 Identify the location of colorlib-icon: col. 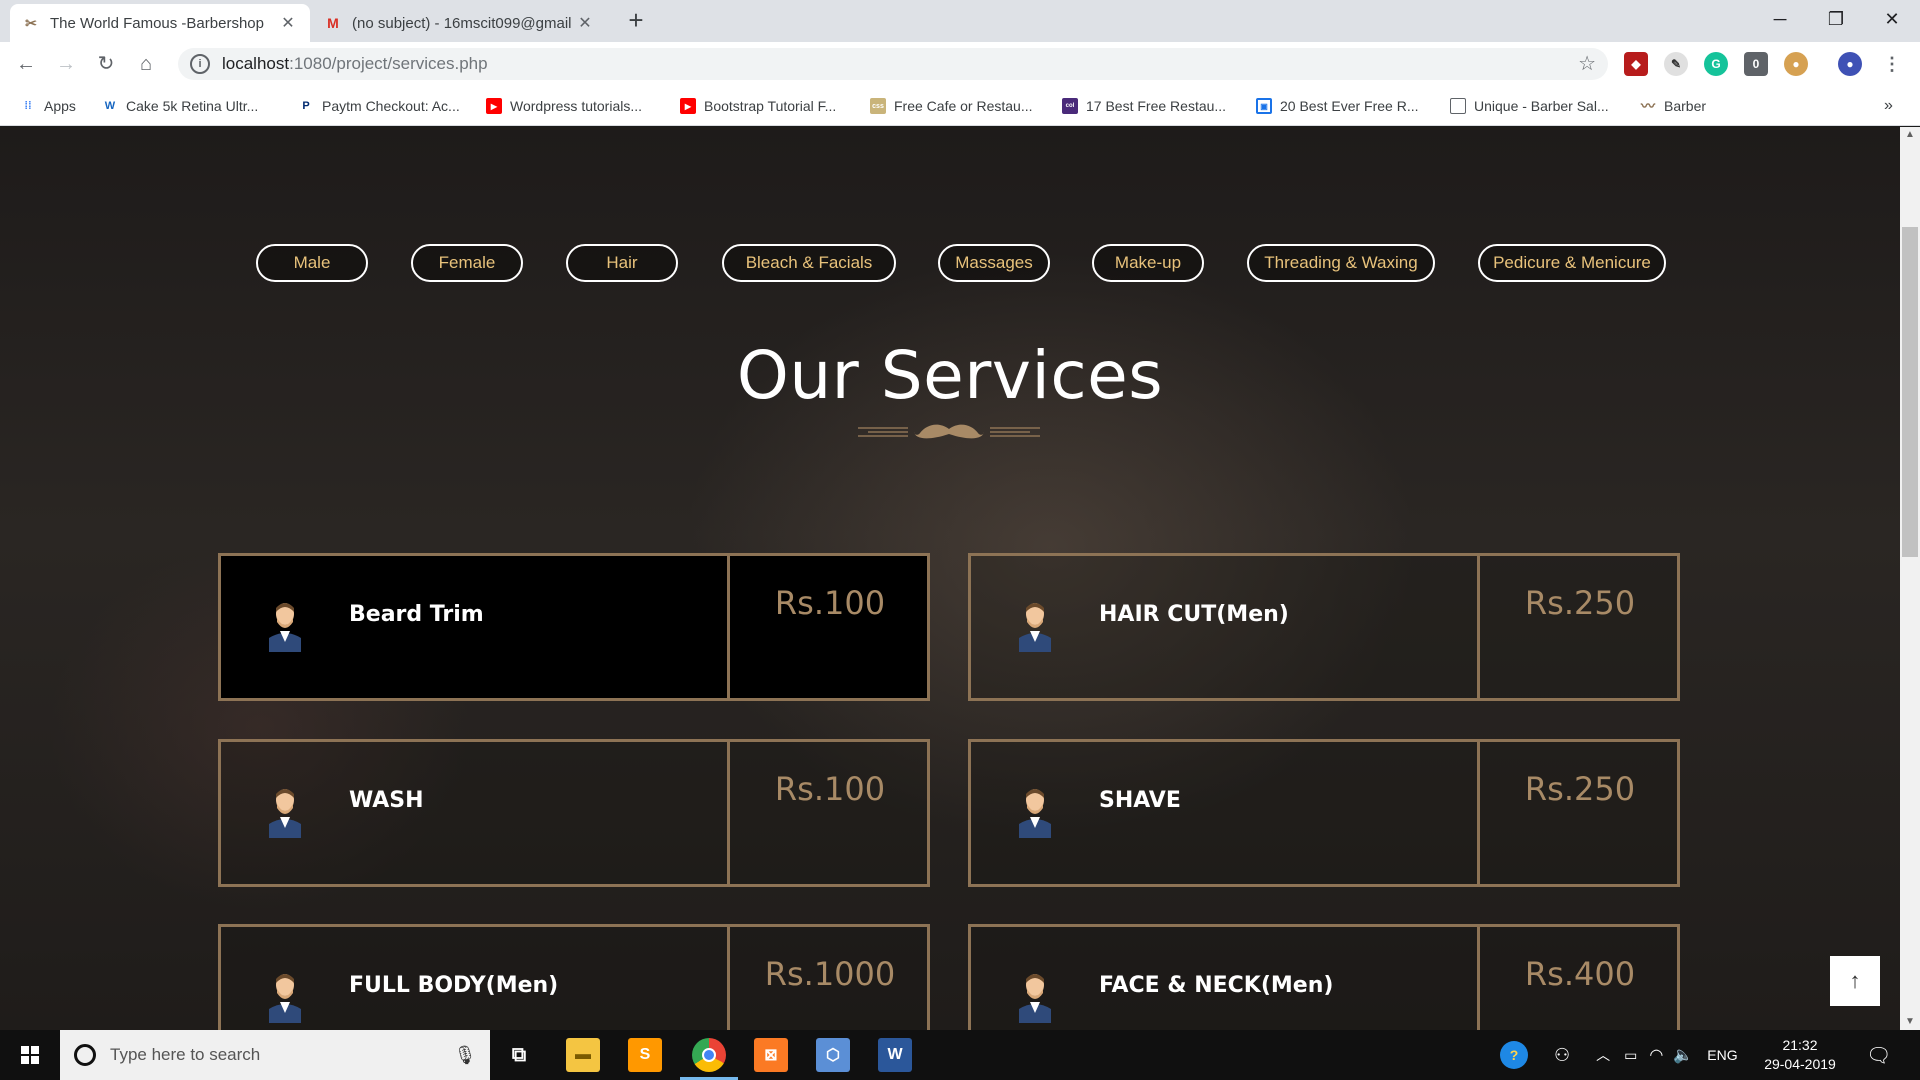
(1070, 106).